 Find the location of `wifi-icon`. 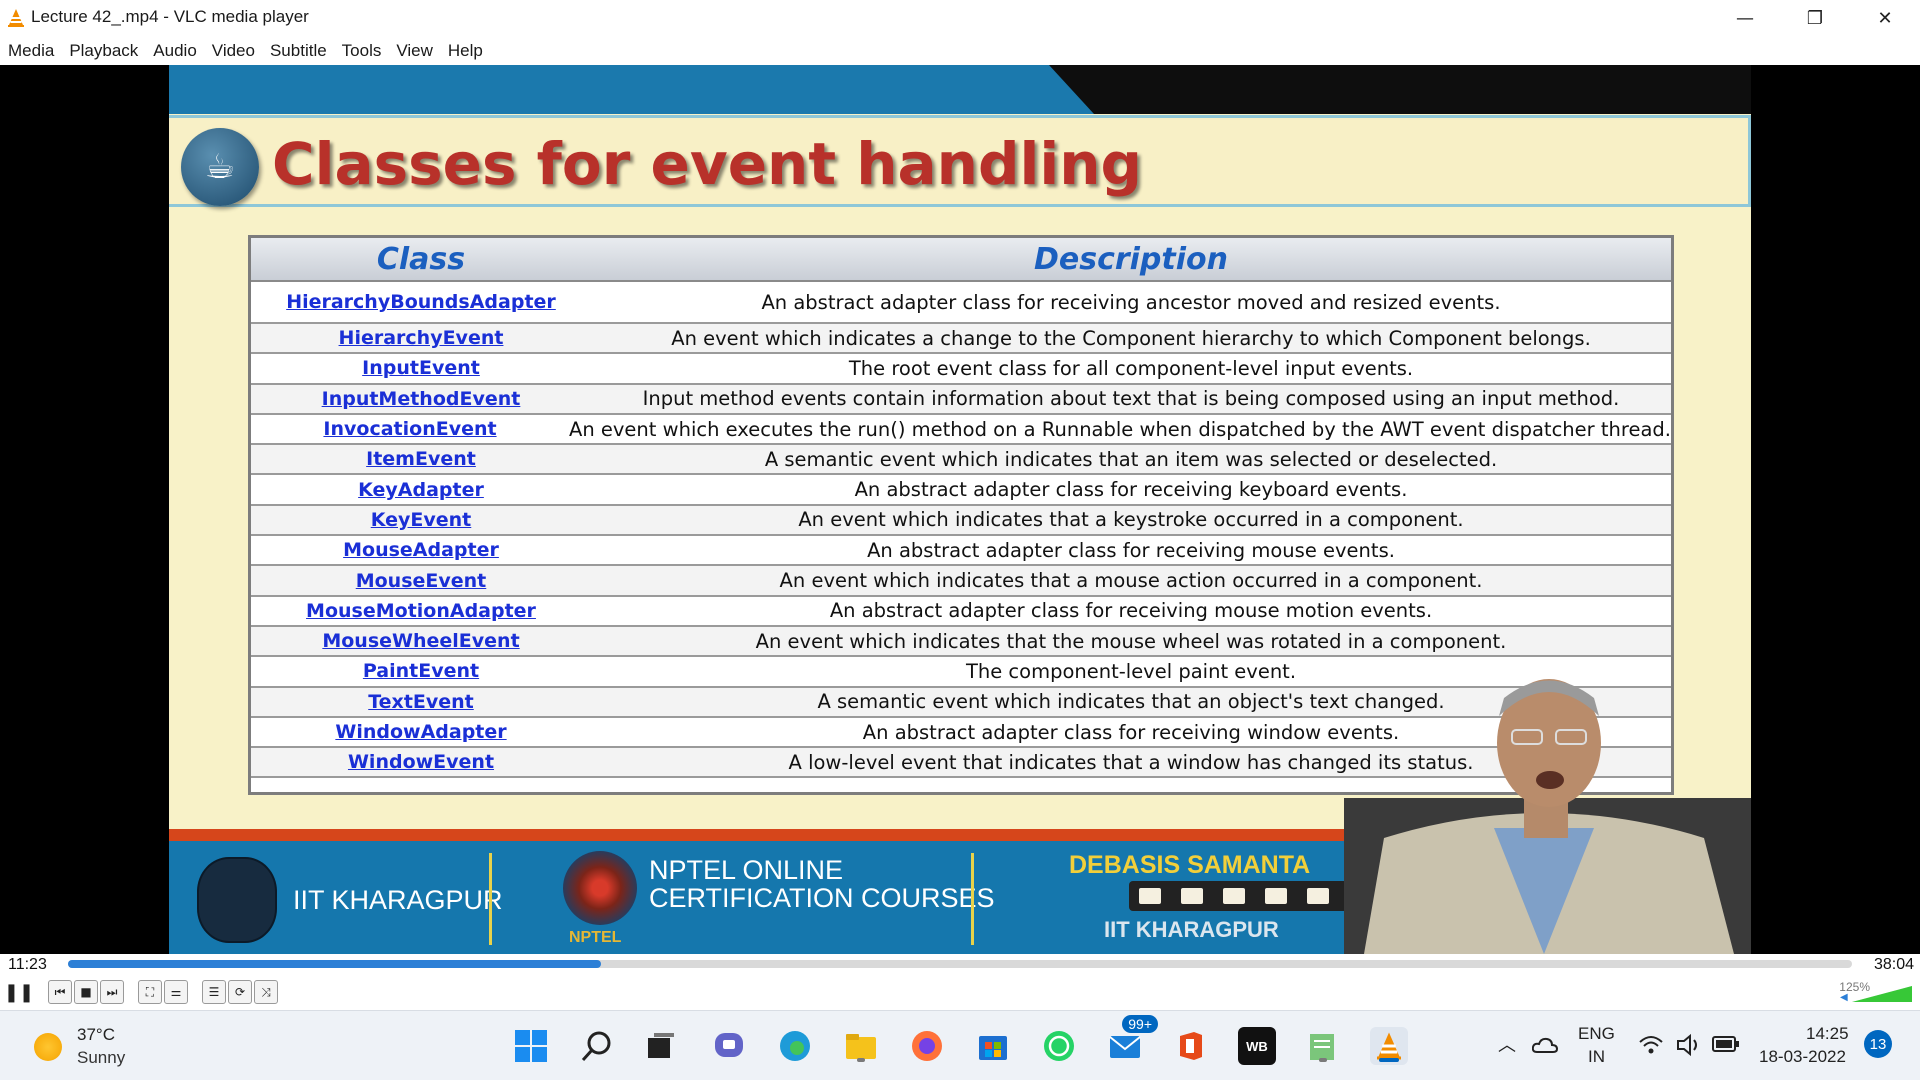

wifi-icon is located at coordinates (1651, 1045).